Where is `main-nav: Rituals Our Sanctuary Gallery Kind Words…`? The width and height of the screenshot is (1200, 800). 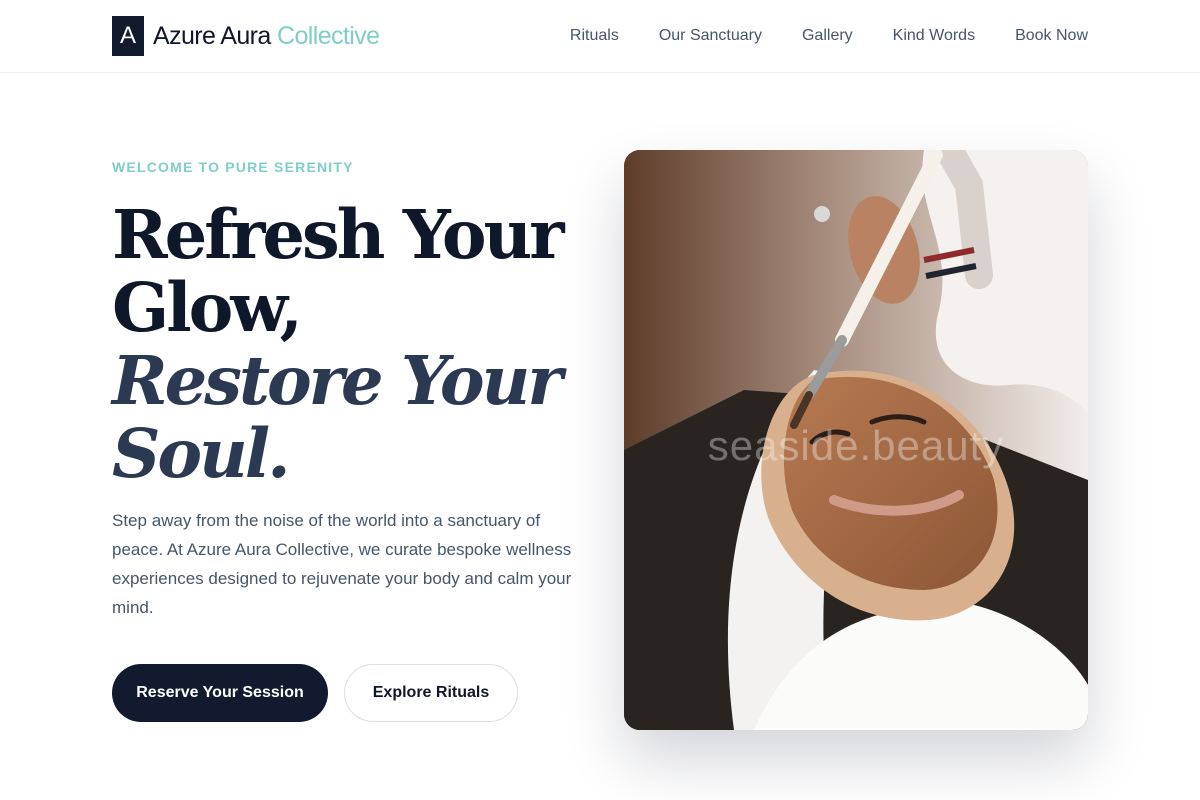
main-nav: Rituals Our Sanctuary Gallery Kind Words… is located at coordinates (829, 36).